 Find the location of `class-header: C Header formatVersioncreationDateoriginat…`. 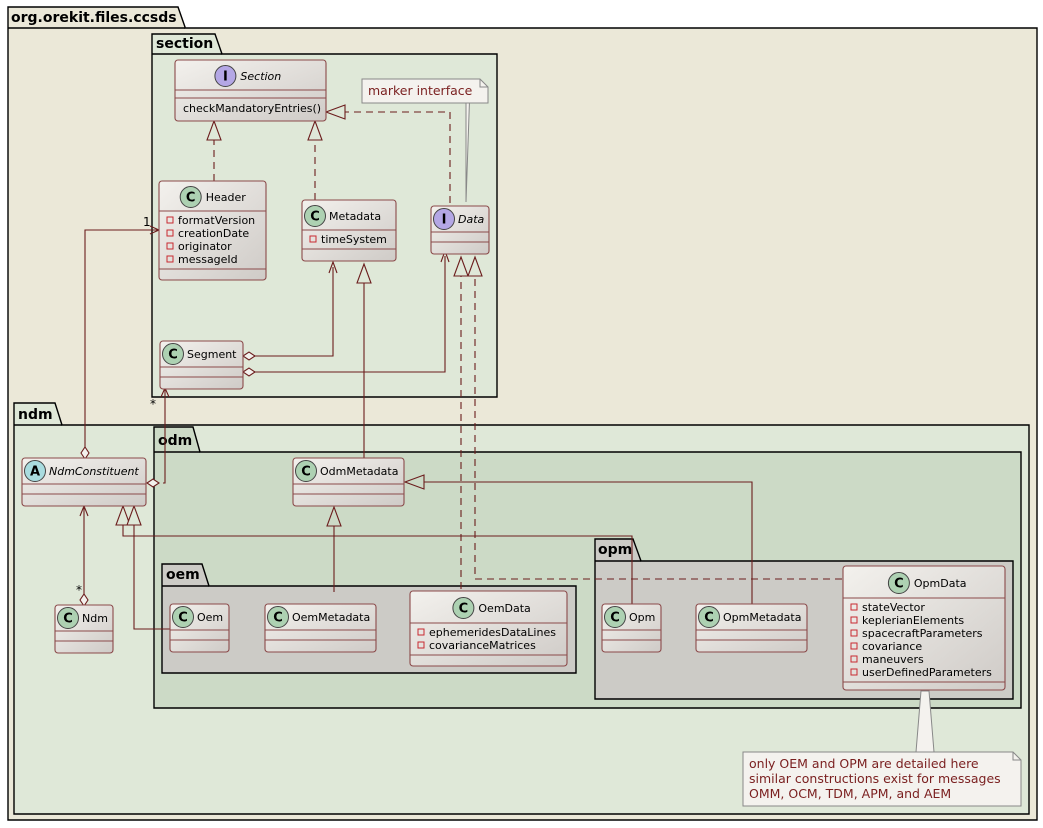

class-header: C Header formatVersioncreationDateoriginat… is located at coordinates (212, 230).